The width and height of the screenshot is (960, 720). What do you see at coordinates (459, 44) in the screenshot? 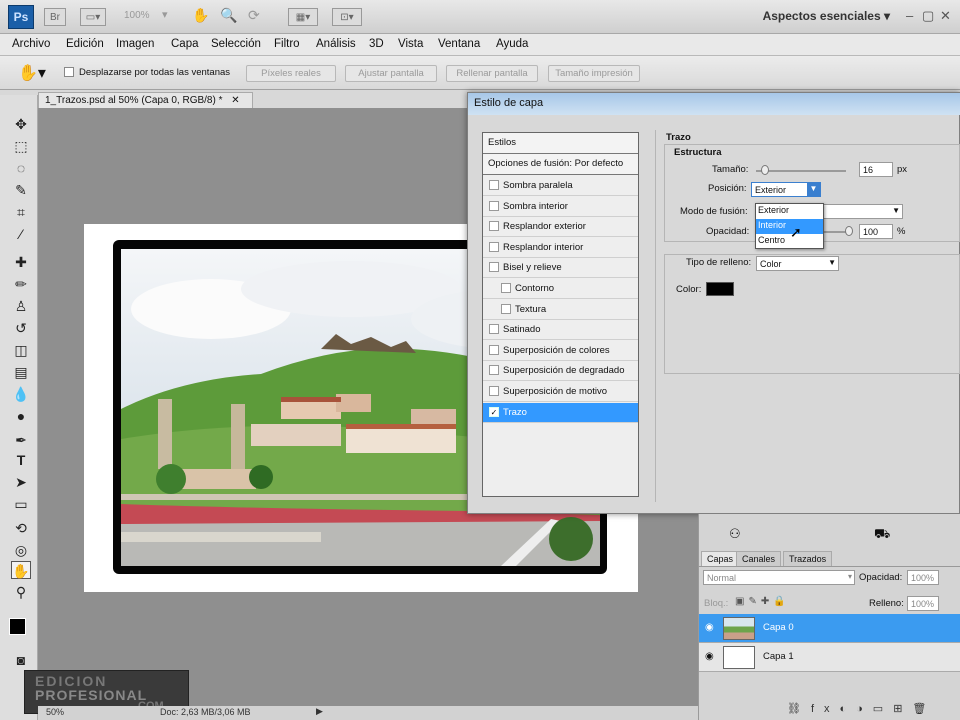
I see `menu-ventana: Ventana` at bounding box center [459, 44].